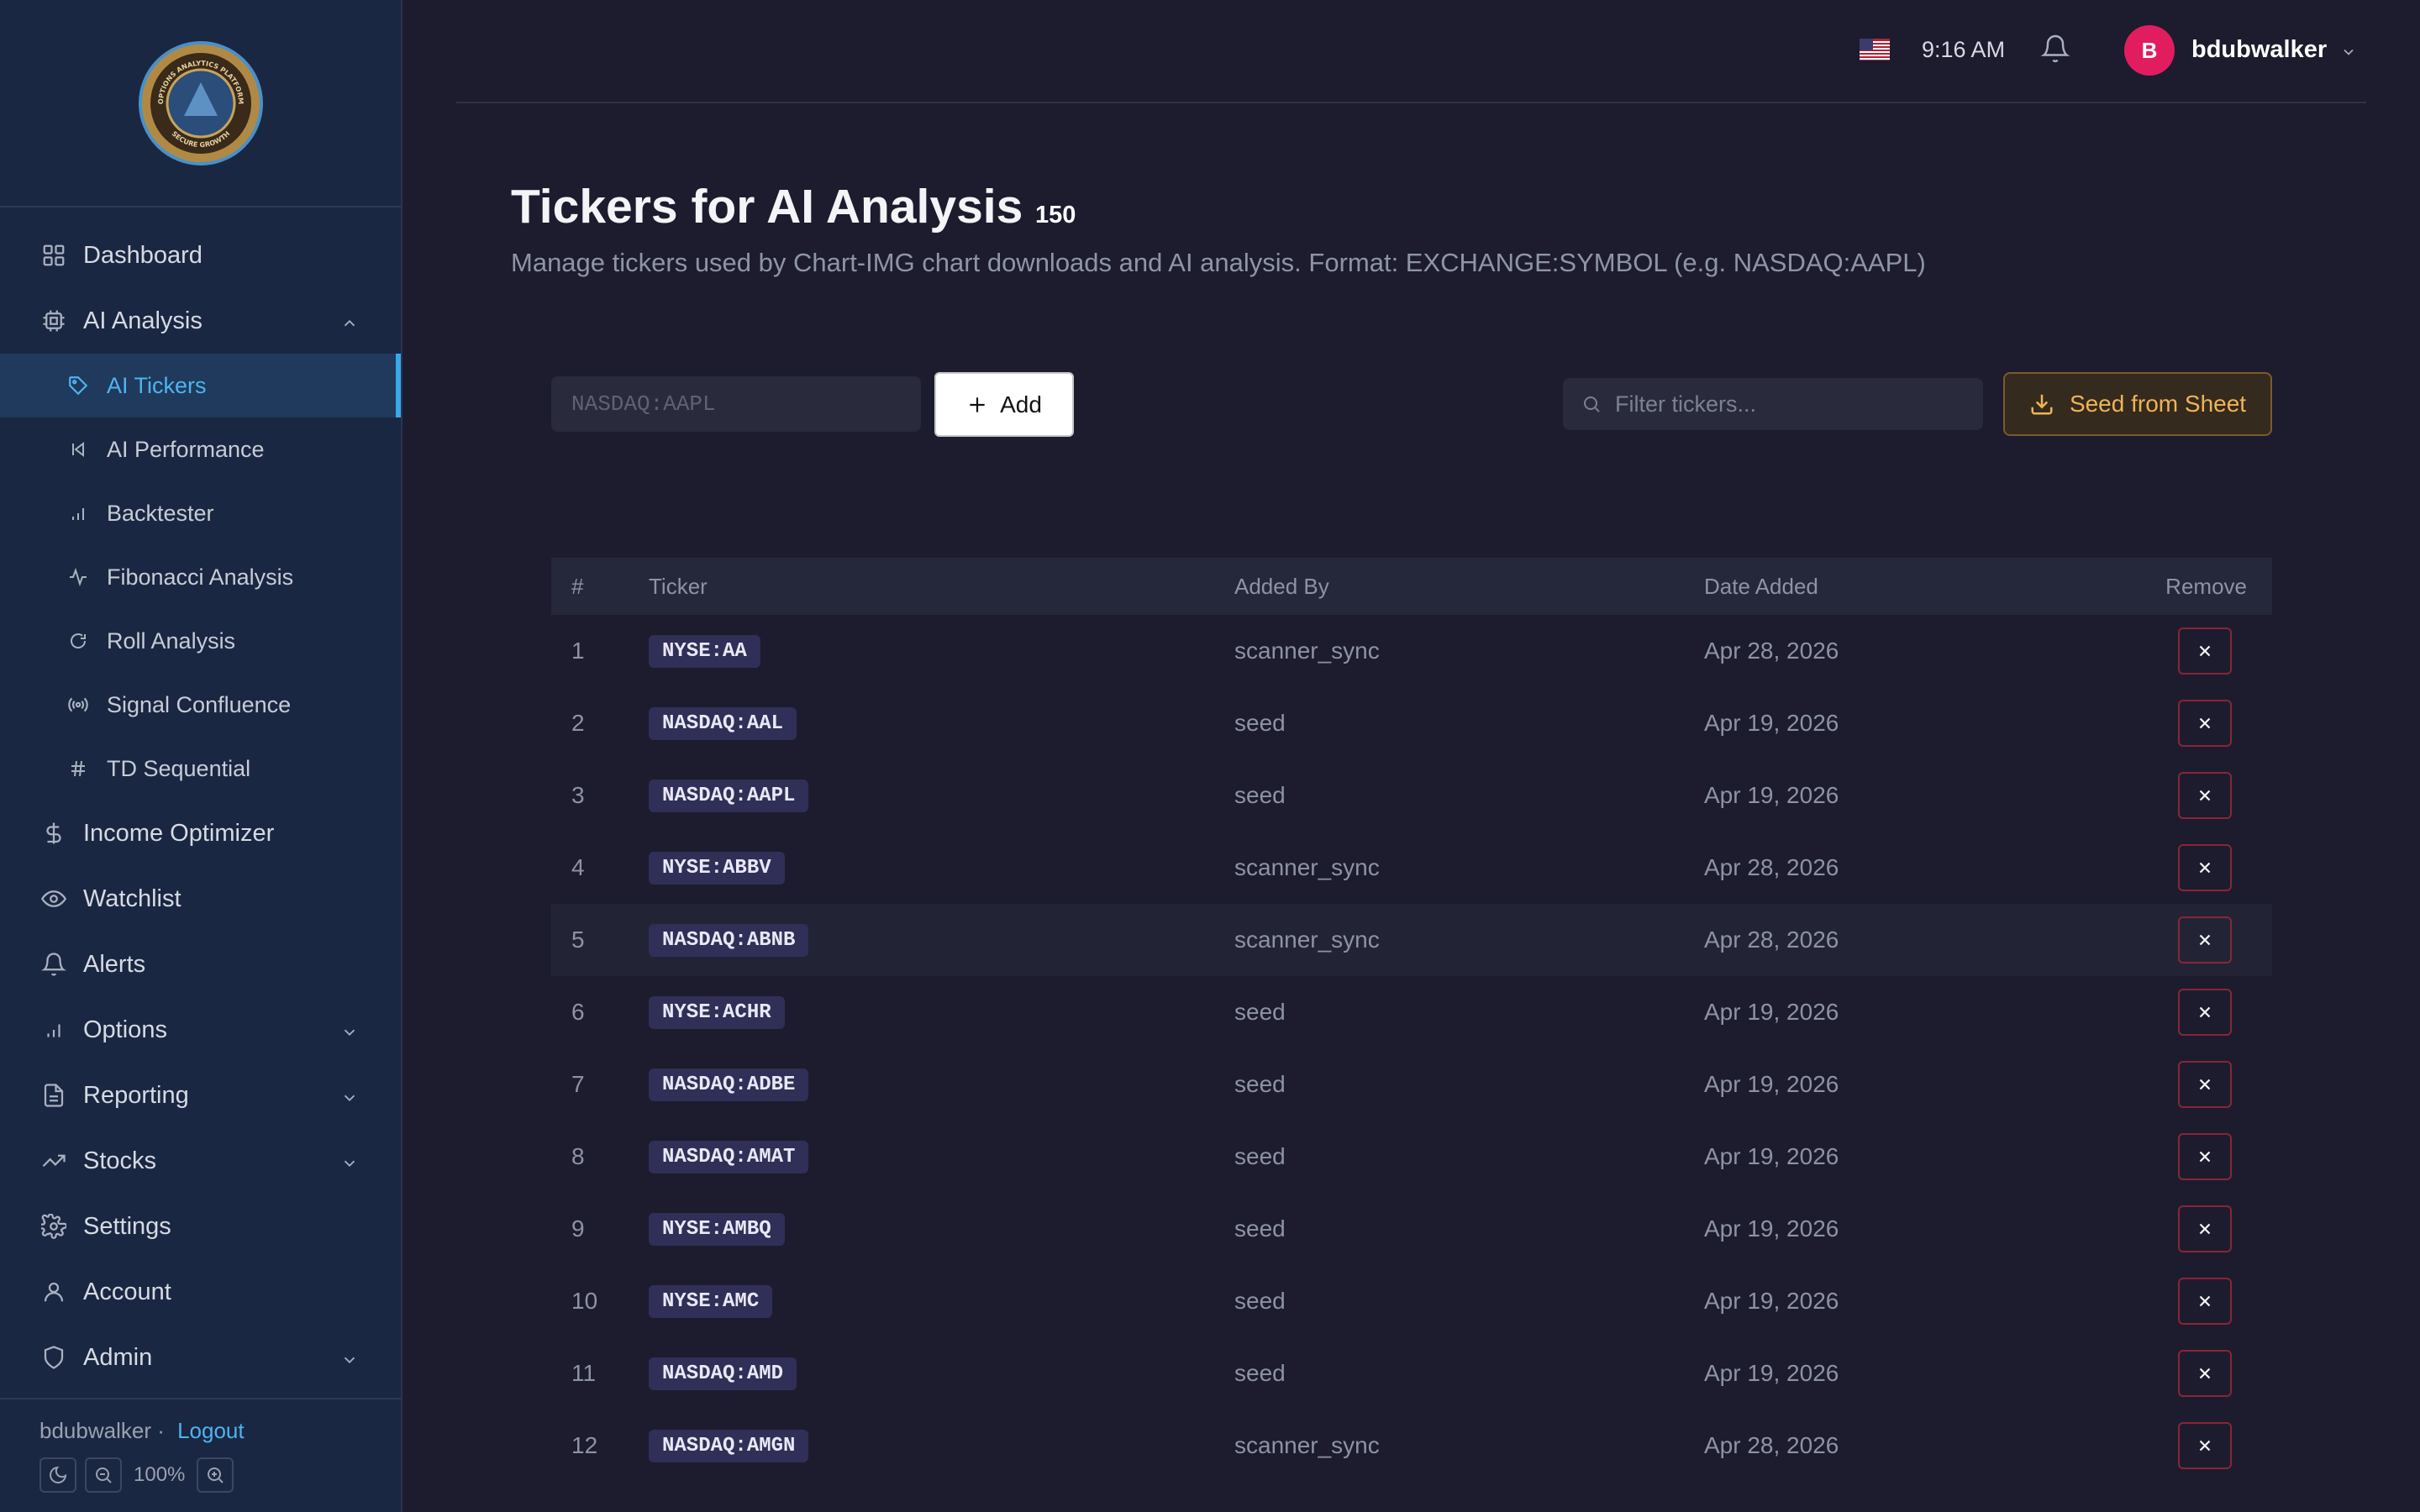  Describe the element at coordinates (1282, 586) in the screenshot. I see `col-header-added-by: Added By` at that location.